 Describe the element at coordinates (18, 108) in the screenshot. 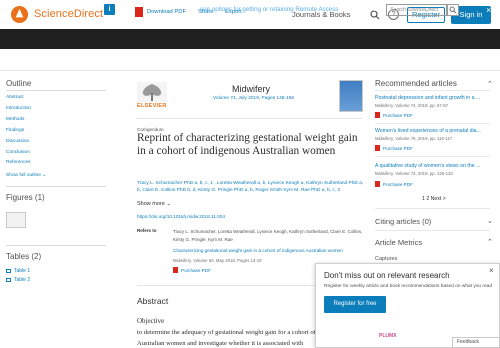

I see `outline-item-introduction: Introduction` at that location.